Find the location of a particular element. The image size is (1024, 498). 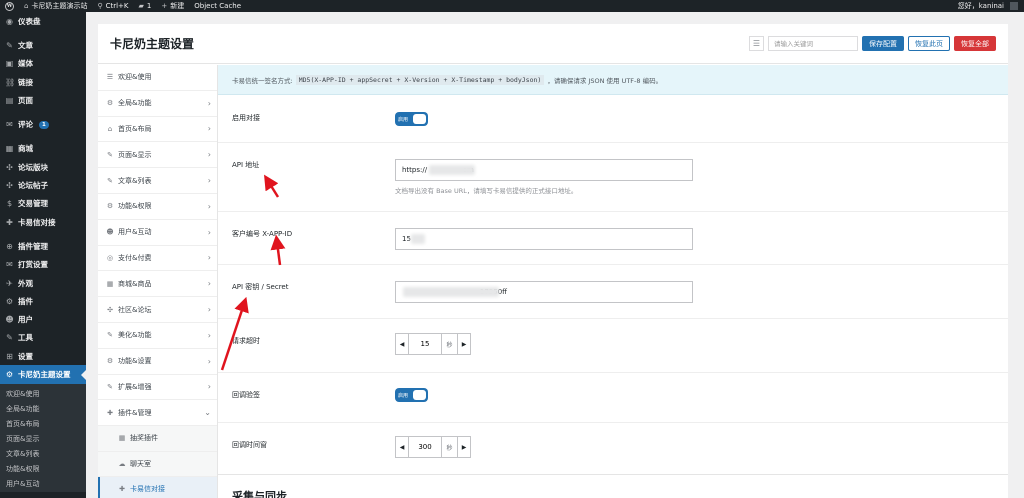

new-content-link: + 新建 is located at coordinates (172, 6).